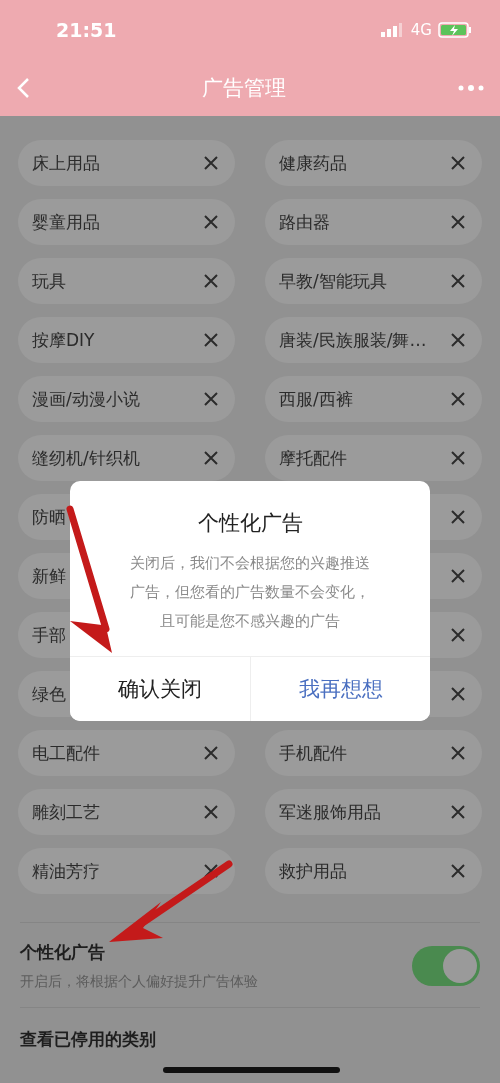 This screenshot has width=500, height=1083. Describe the element at coordinates (64, 340) in the screenshot. I see `category-label: 按摩DIY` at that location.